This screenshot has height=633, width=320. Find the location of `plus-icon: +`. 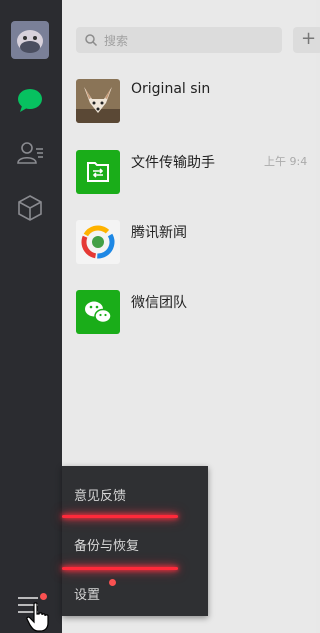

plus-icon: + is located at coordinates (309, 38).